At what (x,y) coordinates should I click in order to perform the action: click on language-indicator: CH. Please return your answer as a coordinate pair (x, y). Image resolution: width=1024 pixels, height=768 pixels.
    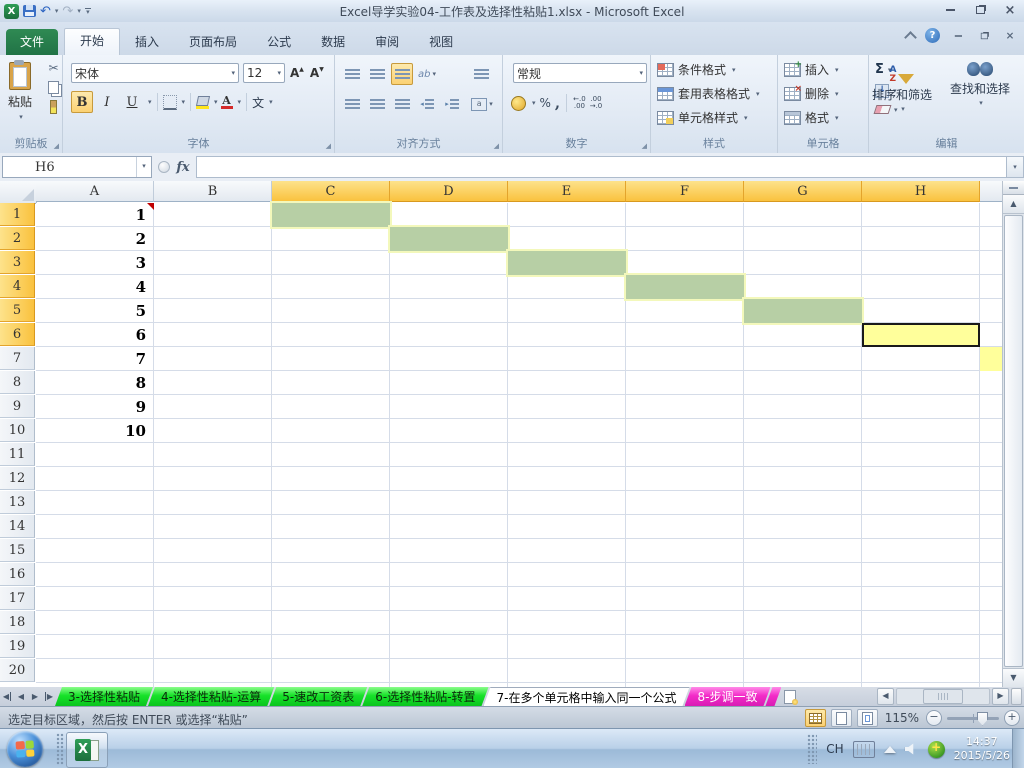
    Looking at the image, I should click on (834, 749).